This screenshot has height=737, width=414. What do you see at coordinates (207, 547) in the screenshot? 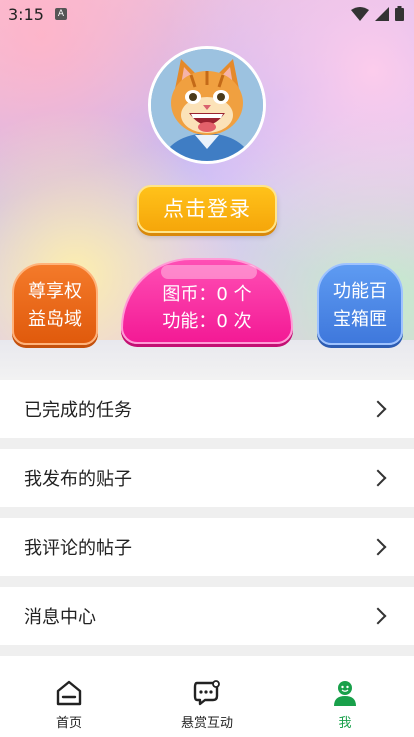
I see `menu-item-my-comments: 我评论的帖子` at bounding box center [207, 547].